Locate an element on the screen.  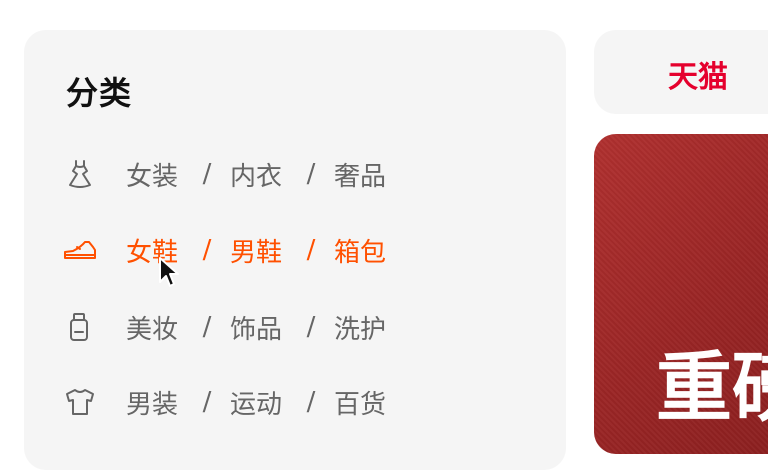
category-link-men-shoes: 男鞋 is located at coordinates (259, 250).